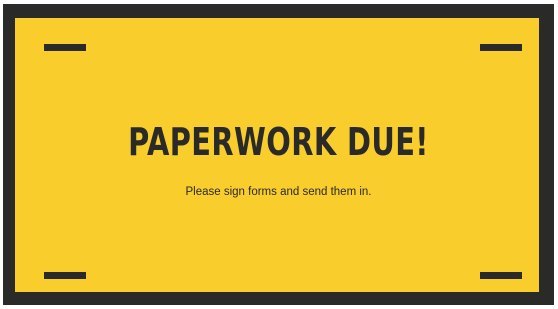 This screenshot has height=309, width=558. Describe the element at coordinates (501, 275) in the screenshot. I see `corner-mark-bottom-right` at that location.